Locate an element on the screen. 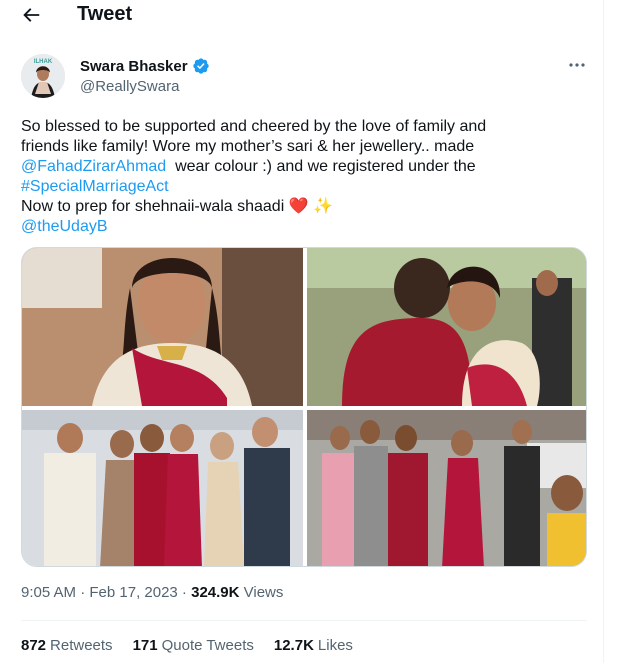 The height and width of the screenshot is (663, 619). views-label: Views is located at coordinates (261, 592).